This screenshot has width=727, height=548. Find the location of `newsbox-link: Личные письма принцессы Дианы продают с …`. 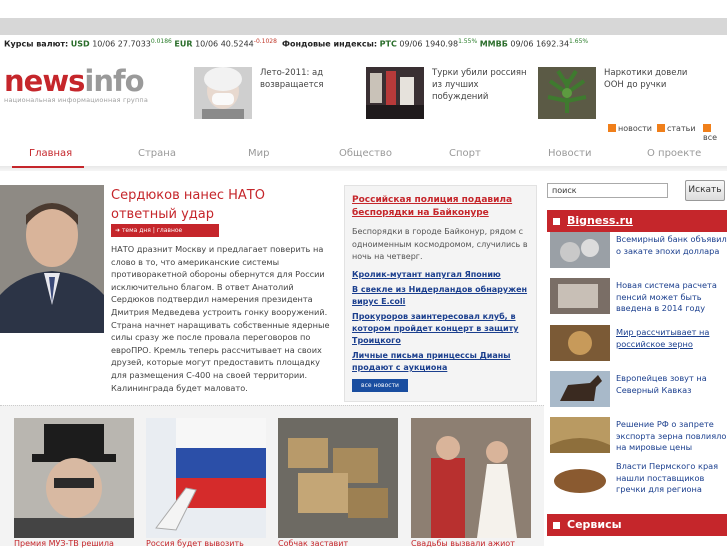

newsbox-link: Личные письма принцессы Дианы продают с … is located at coordinates (442, 362).